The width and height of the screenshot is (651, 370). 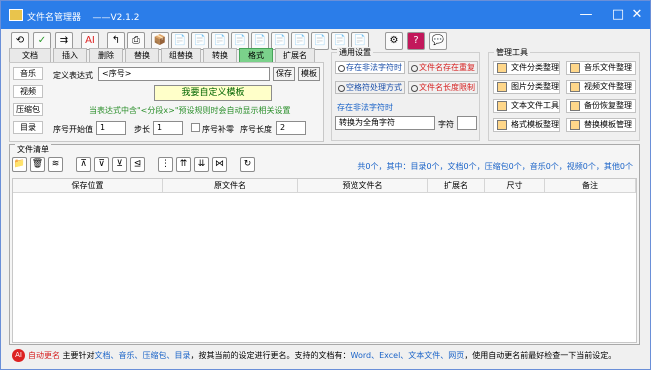 What do you see at coordinates (601, 87) in the screenshot?
I see `video-organize-button: 视频文件整理` at bounding box center [601, 87].